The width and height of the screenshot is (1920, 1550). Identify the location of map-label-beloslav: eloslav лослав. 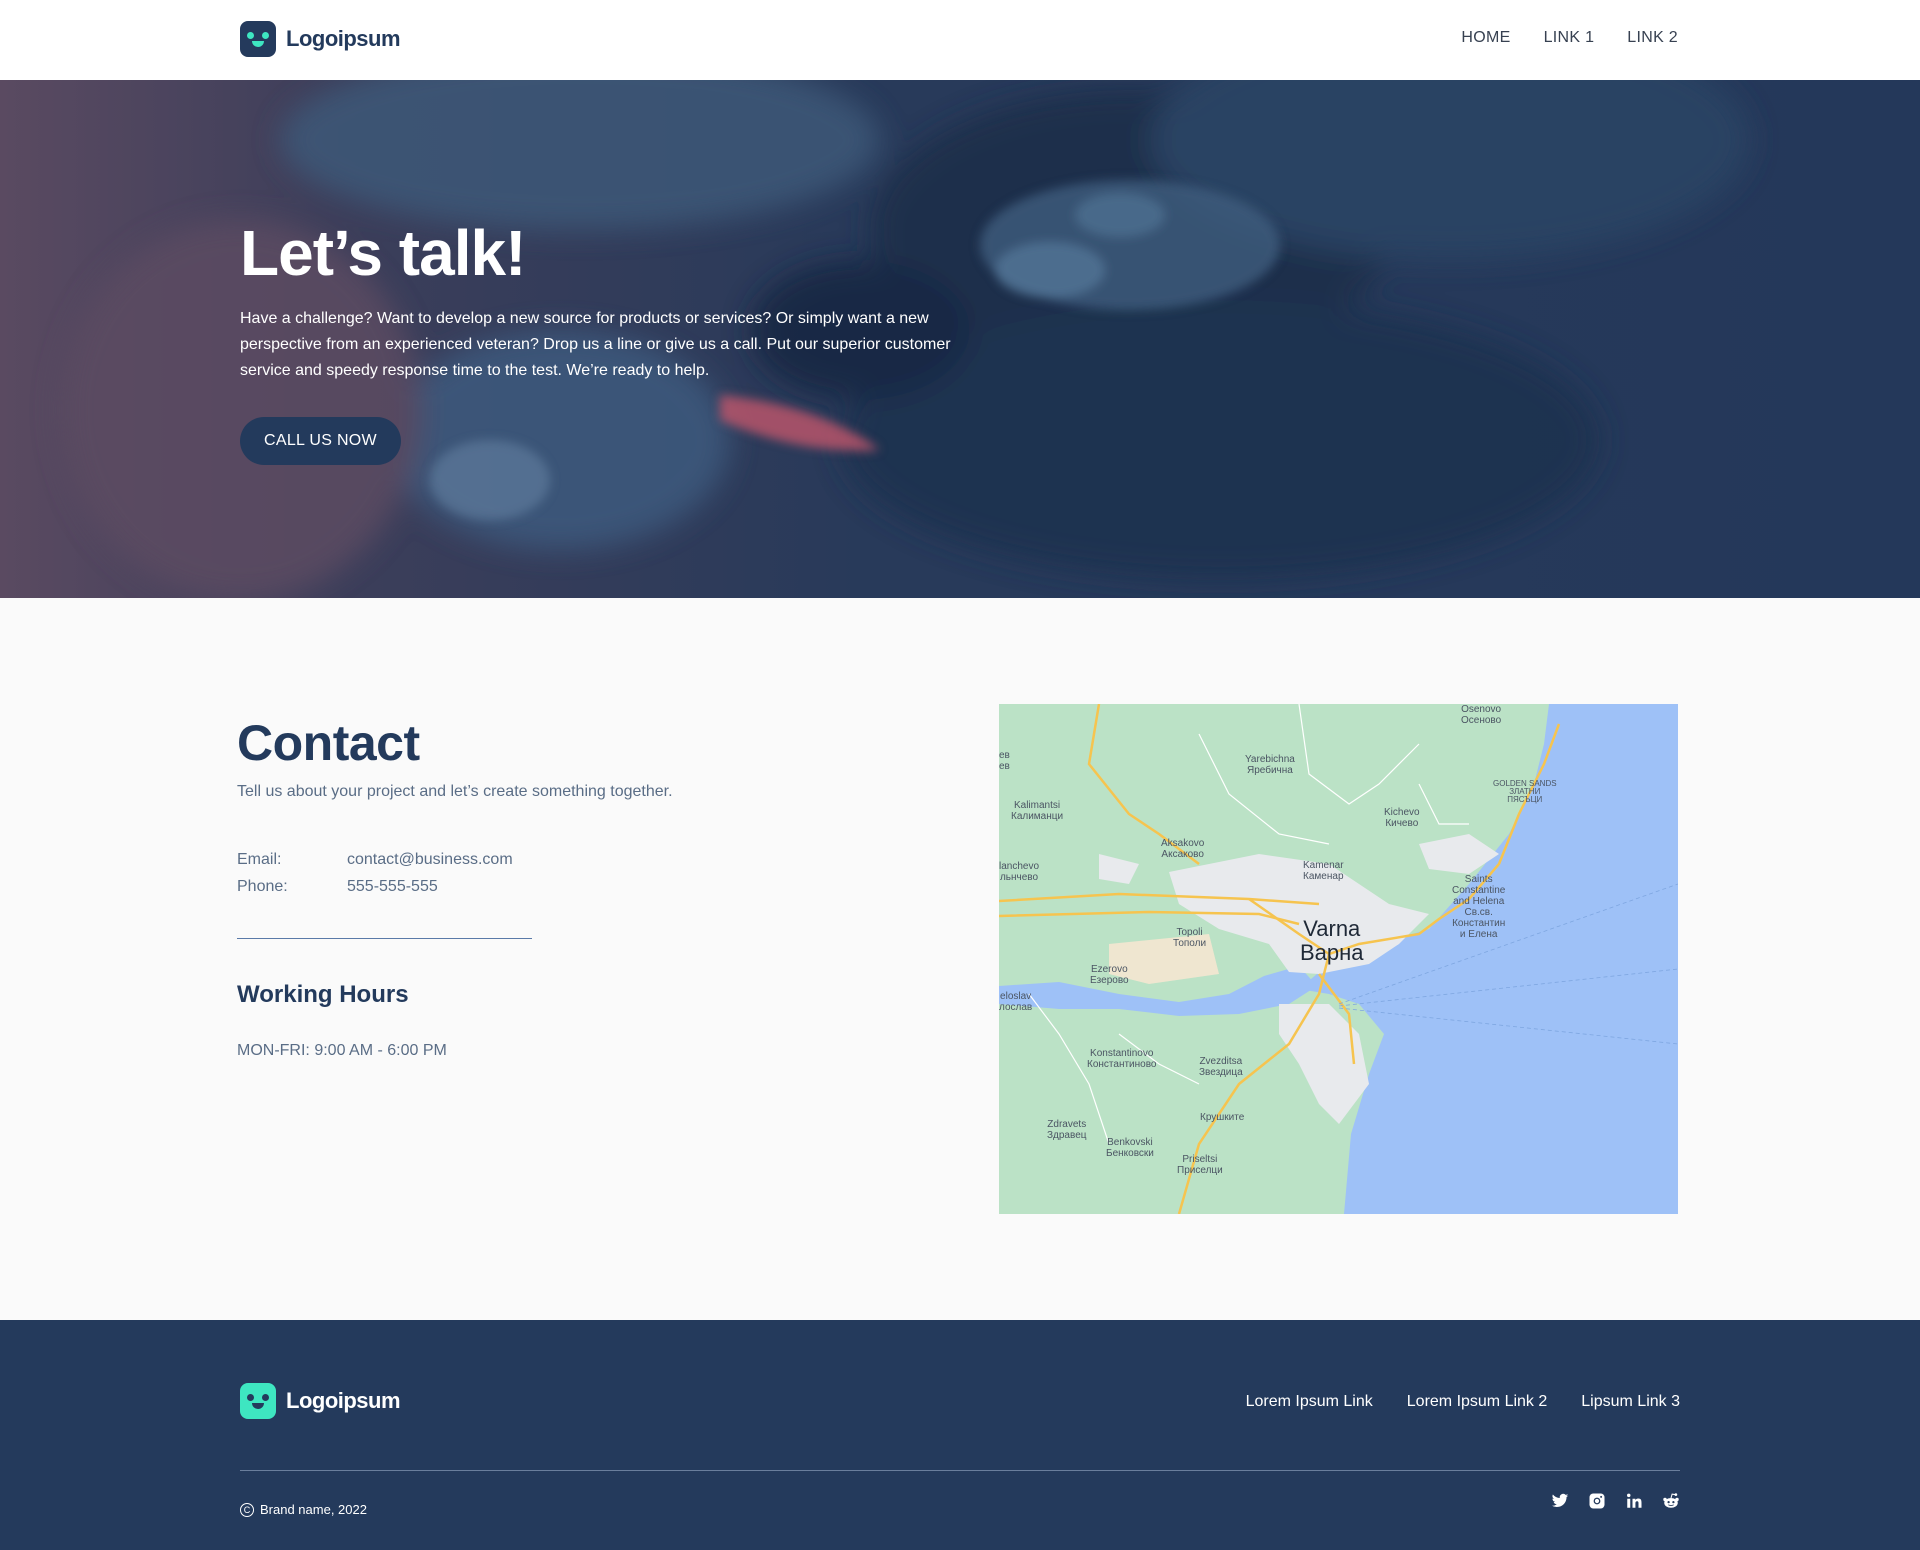
(1016, 1002).